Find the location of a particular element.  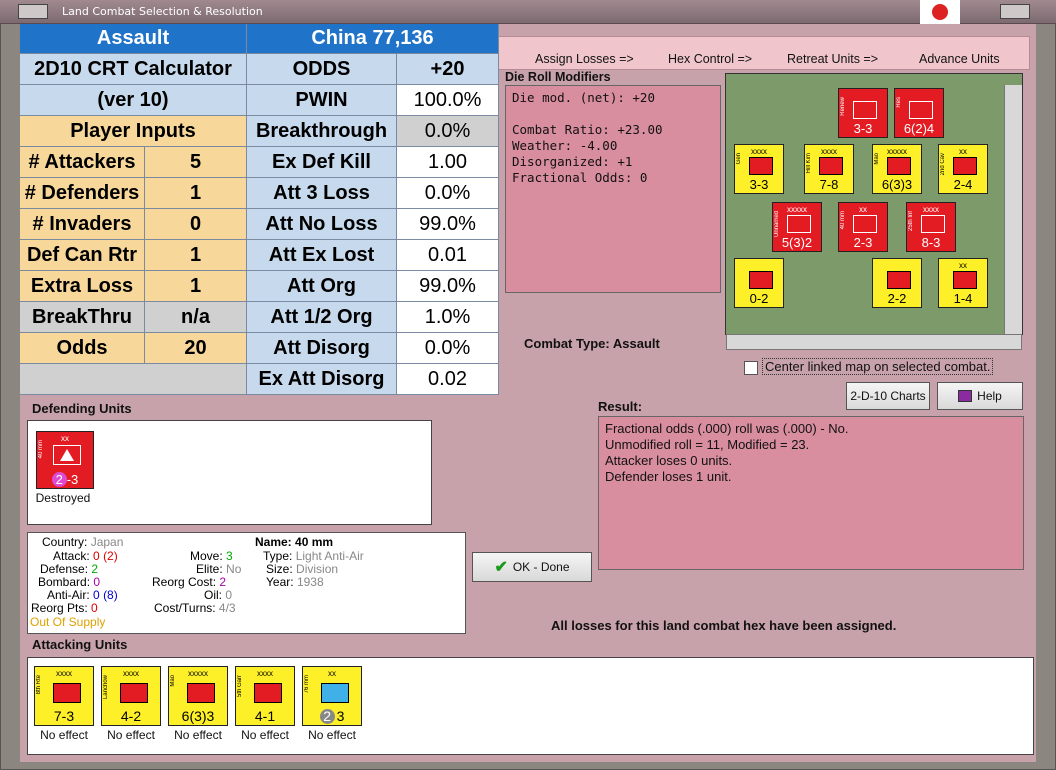

map-unit-counter: 0-2 is located at coordinates (759, 283).